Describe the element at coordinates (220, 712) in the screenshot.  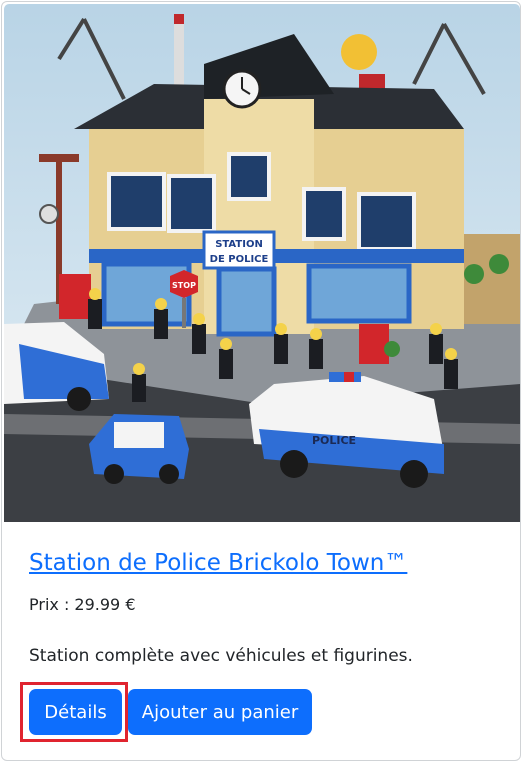
I see `add-to-cart-button: Ajouter au panier` at that location.